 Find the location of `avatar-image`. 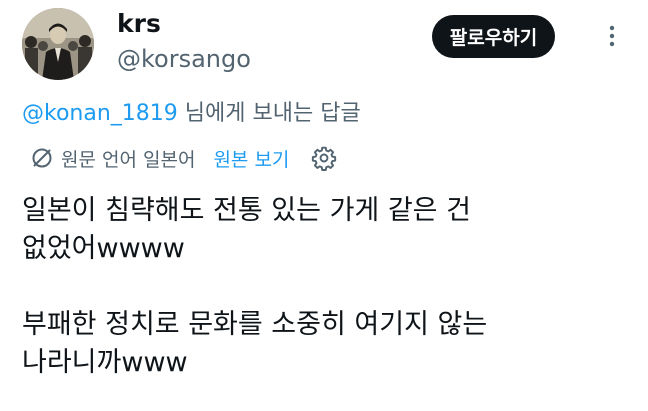

avatar-image is located at coordinates (58, 44).